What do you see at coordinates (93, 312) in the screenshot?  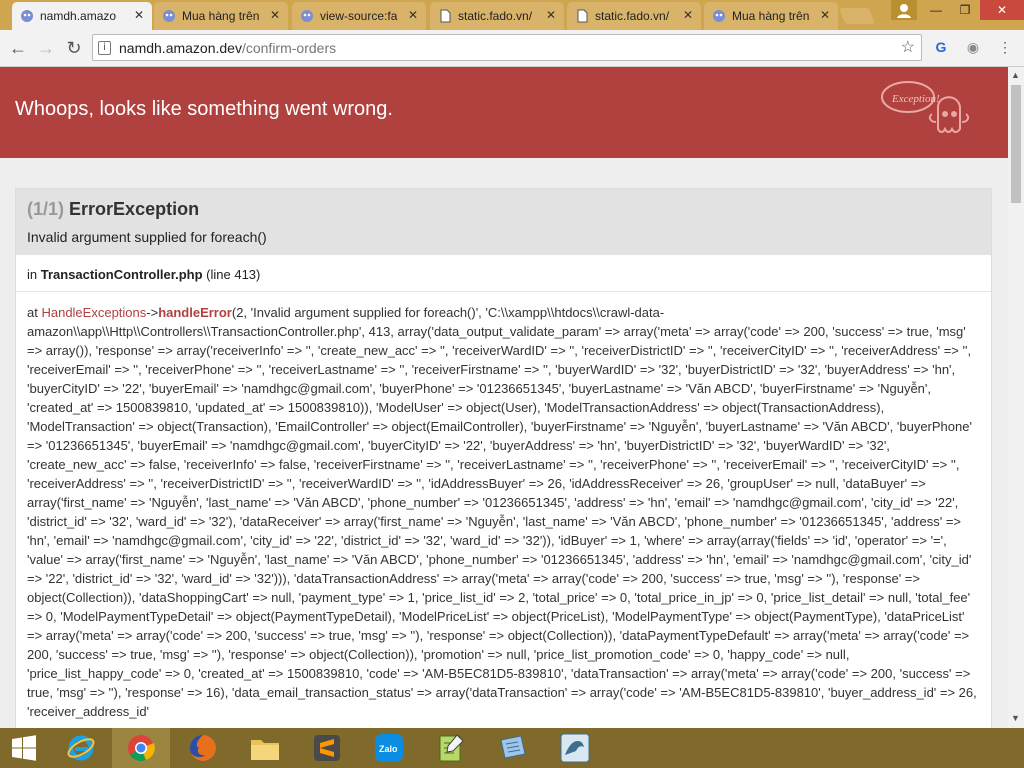 I see `trace-class: HandleExceptions` at bounding box center [93, 312].